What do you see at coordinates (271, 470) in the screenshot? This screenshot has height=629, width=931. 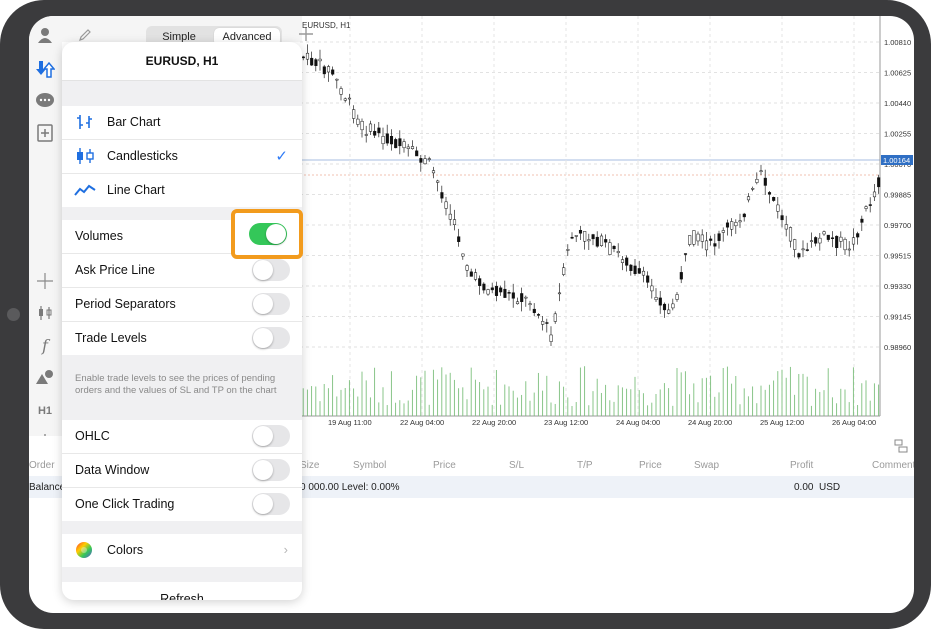 I see `data-window-toggle` at bounding box center [271, 470].